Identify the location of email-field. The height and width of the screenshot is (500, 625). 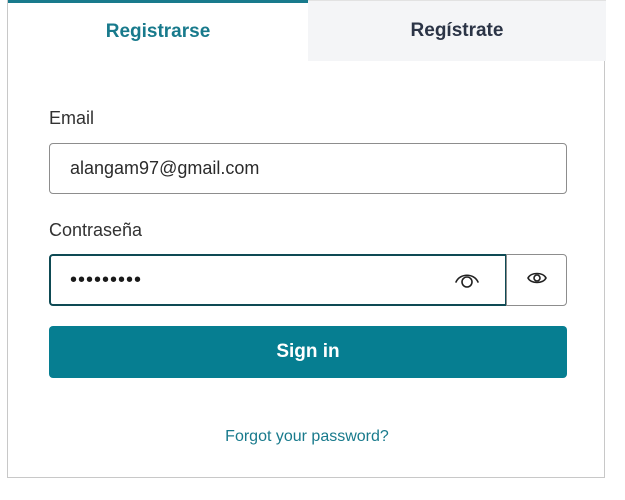
(308, 168).